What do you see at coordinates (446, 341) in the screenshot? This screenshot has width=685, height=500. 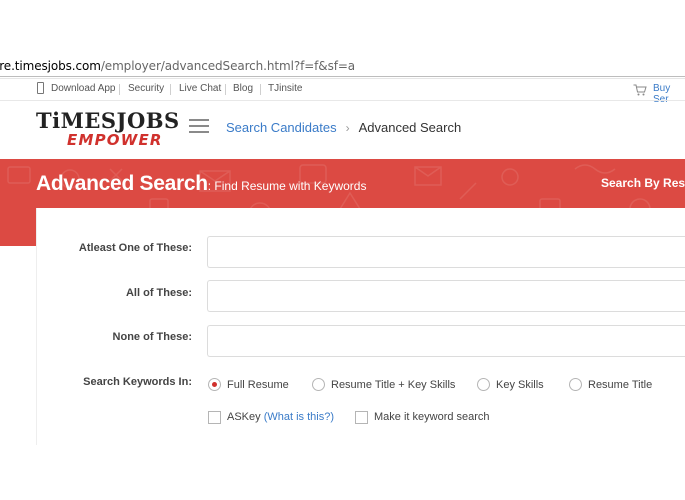 I see `none-of-these-input` at bounding box center [446, 341].